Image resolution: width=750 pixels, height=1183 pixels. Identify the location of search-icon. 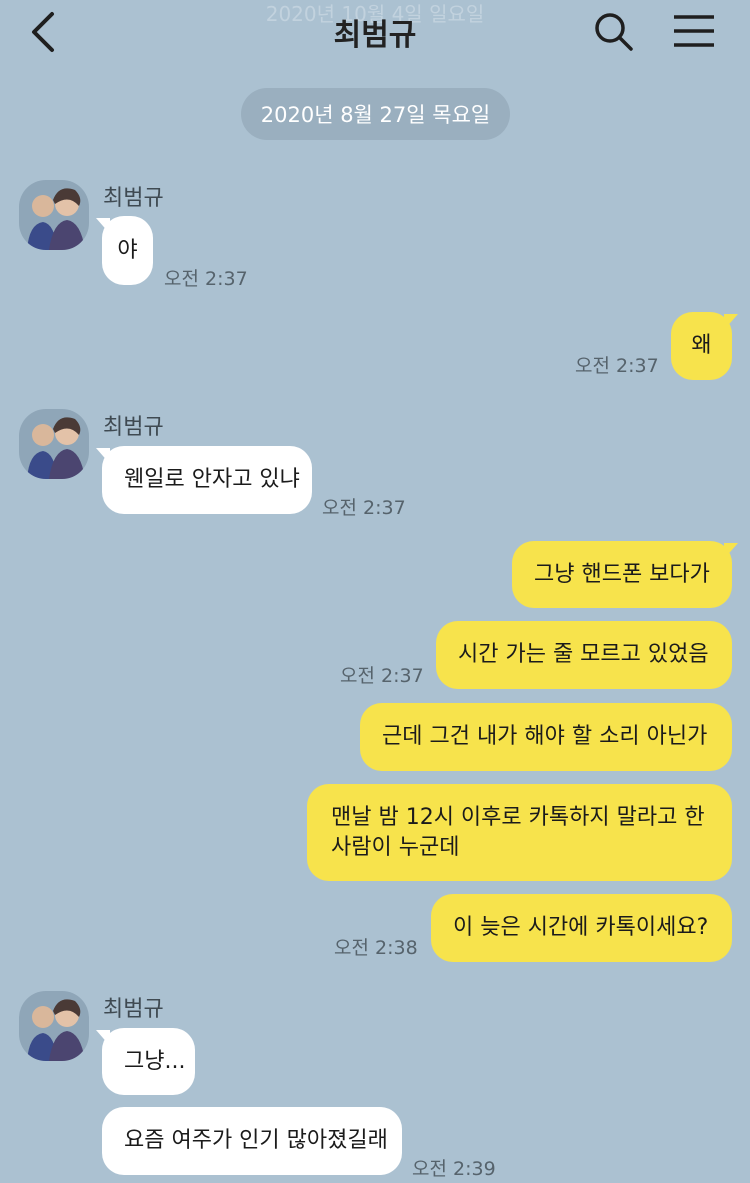
(614, 32).